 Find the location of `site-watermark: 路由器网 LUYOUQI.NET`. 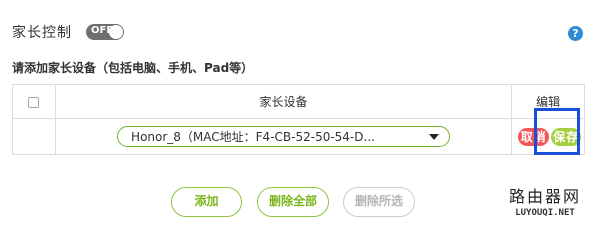

site-watermark: 路由器网 LUYOUQI.NET is located at coordinates (545, 200).